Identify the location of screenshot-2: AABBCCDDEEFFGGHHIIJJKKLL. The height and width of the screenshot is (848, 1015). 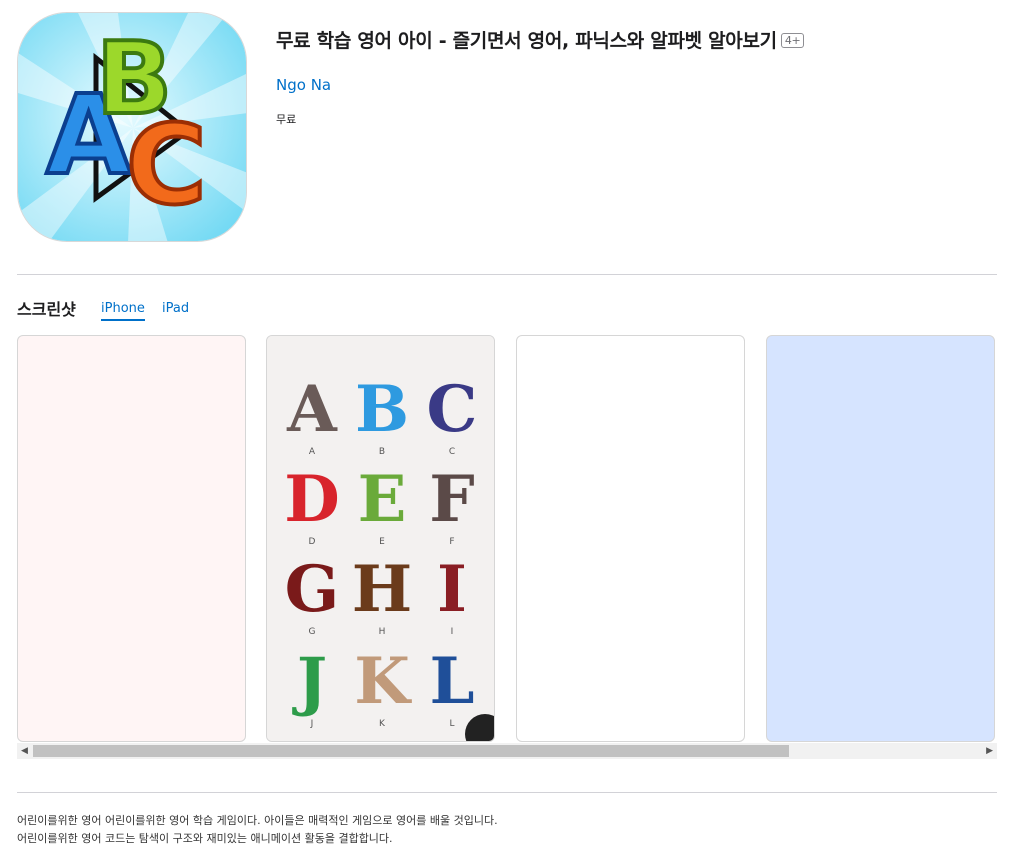
(380, 538).